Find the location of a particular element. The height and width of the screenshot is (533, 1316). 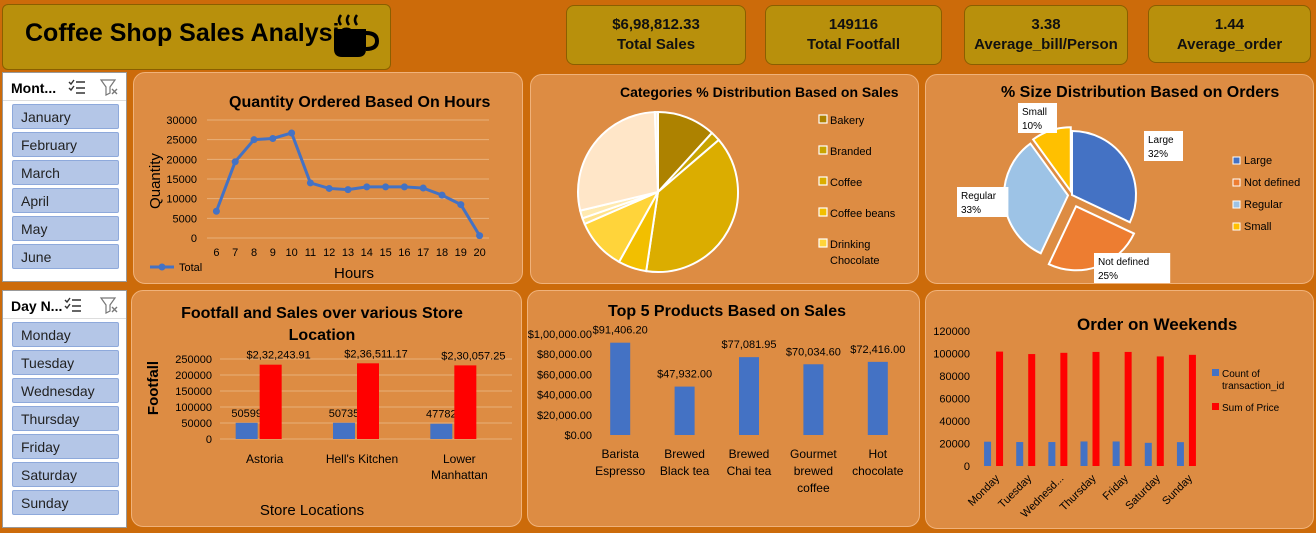

day-slicer-item-sunday: Sunday is located at coordinates (65, 502).